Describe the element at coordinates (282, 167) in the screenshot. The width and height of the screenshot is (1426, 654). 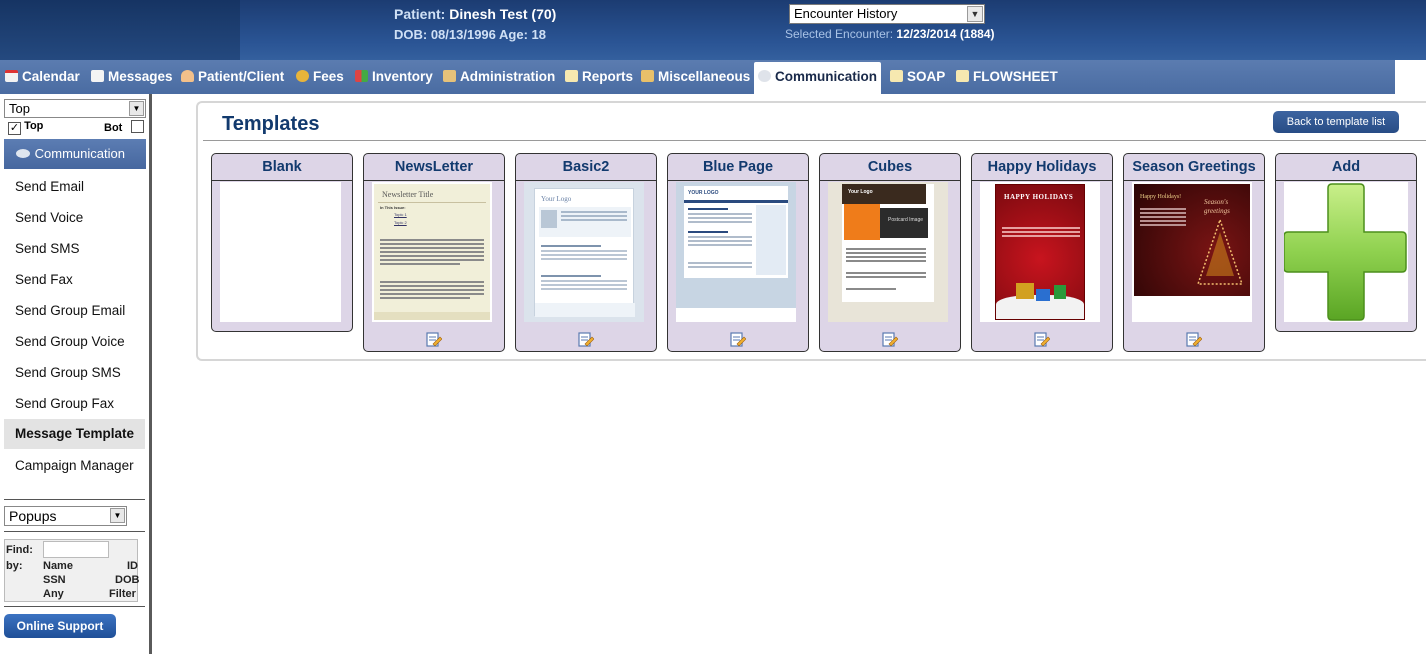
I see `template-title: Blank` at that location.